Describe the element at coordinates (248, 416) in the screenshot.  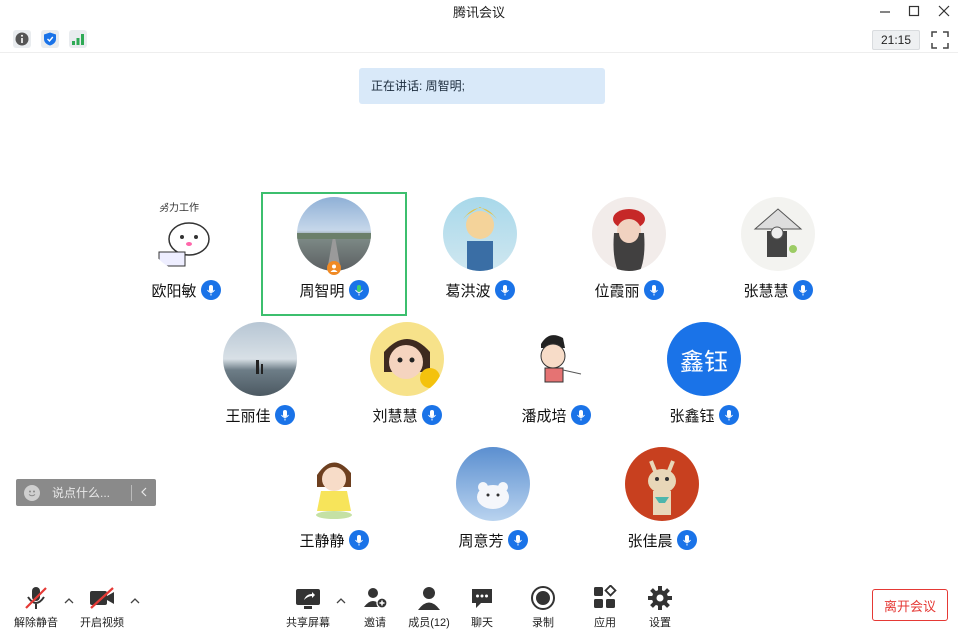
I see `participant-name: 王丽佳` at that location.